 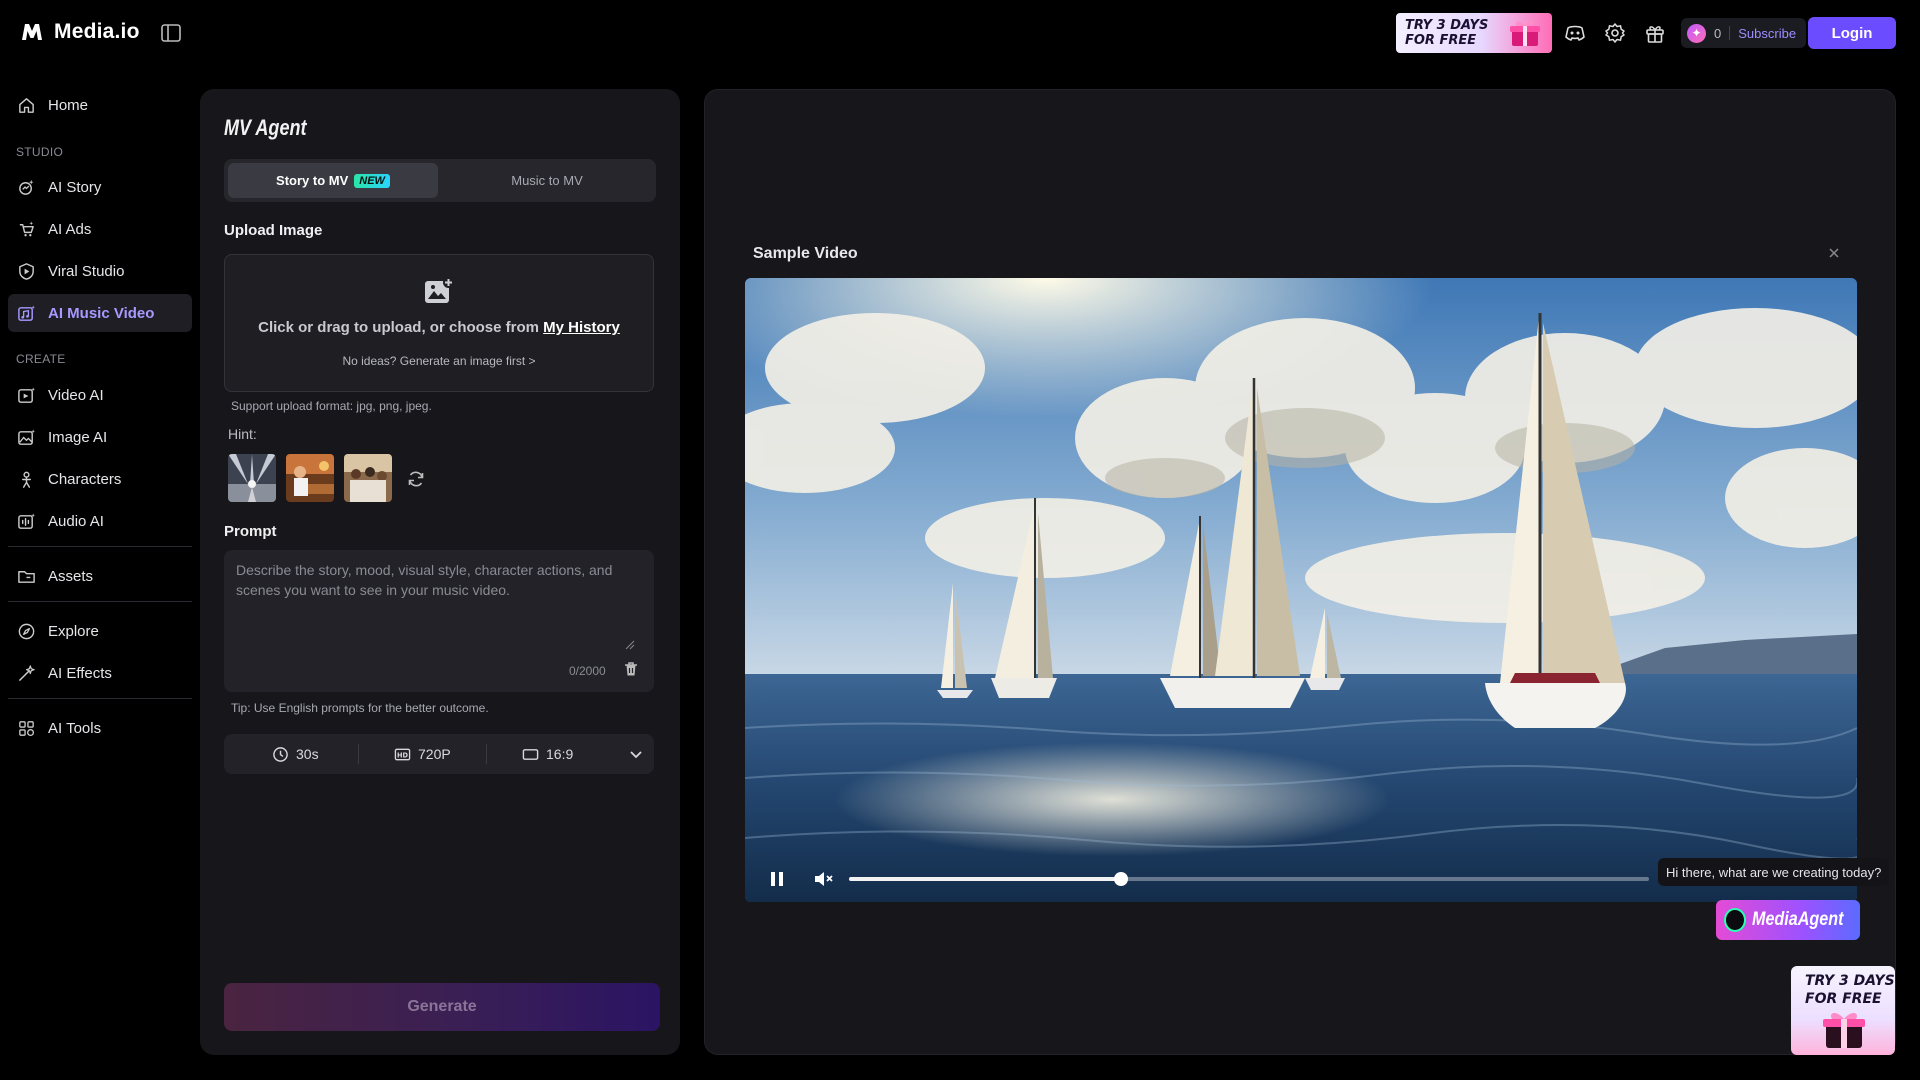 What do you see at coordinates (823, 879) in the screenshot?
I see `mute-icon` at bounding box center [823, 879].